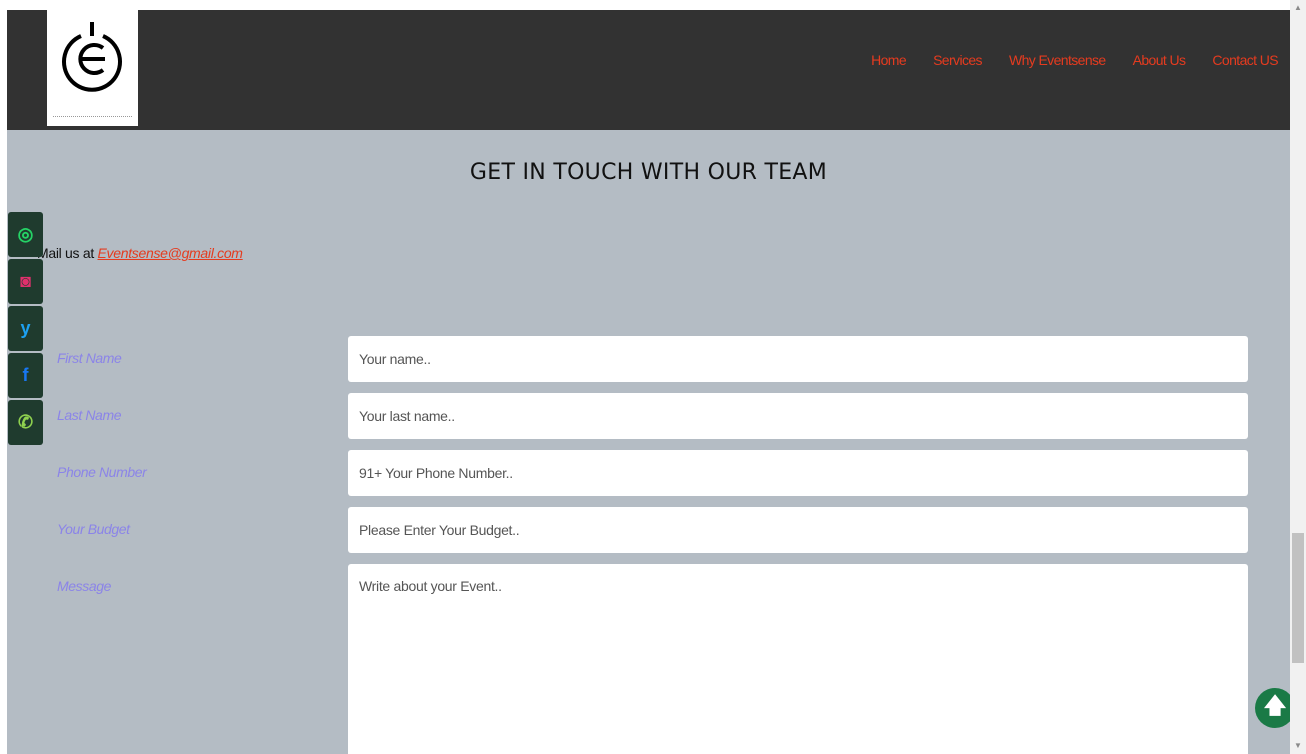 Image resolution: width=1306 pixels, height=754 pixels. What do you see at coordinates (102, 472) in the screenshot?
I see `phone-number-label: Phone Number` at bounding box center [102, 472].